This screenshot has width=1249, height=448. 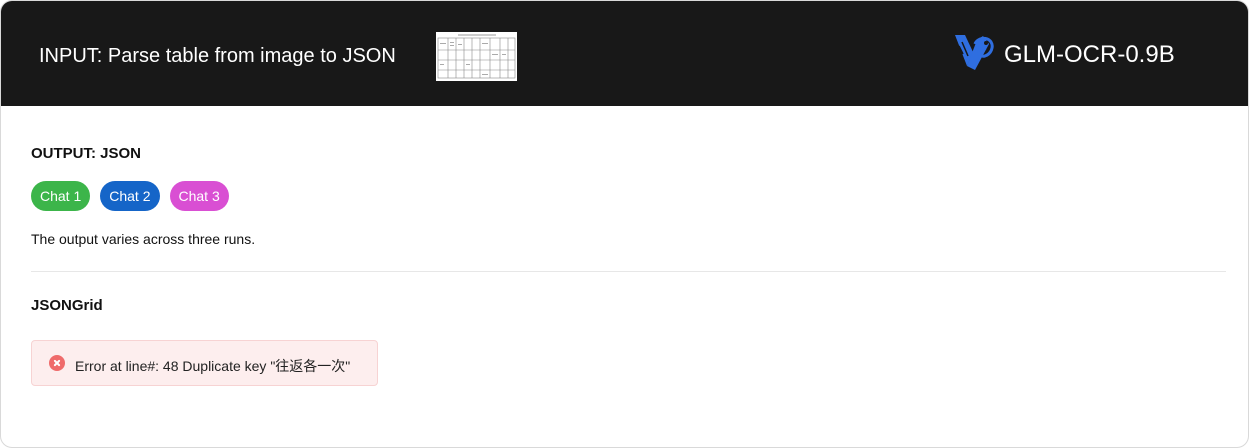 What do you see at coordinates (974, 52) in the screenshot?
I see `glm-logo-icon` at bounding box center [974, 52].